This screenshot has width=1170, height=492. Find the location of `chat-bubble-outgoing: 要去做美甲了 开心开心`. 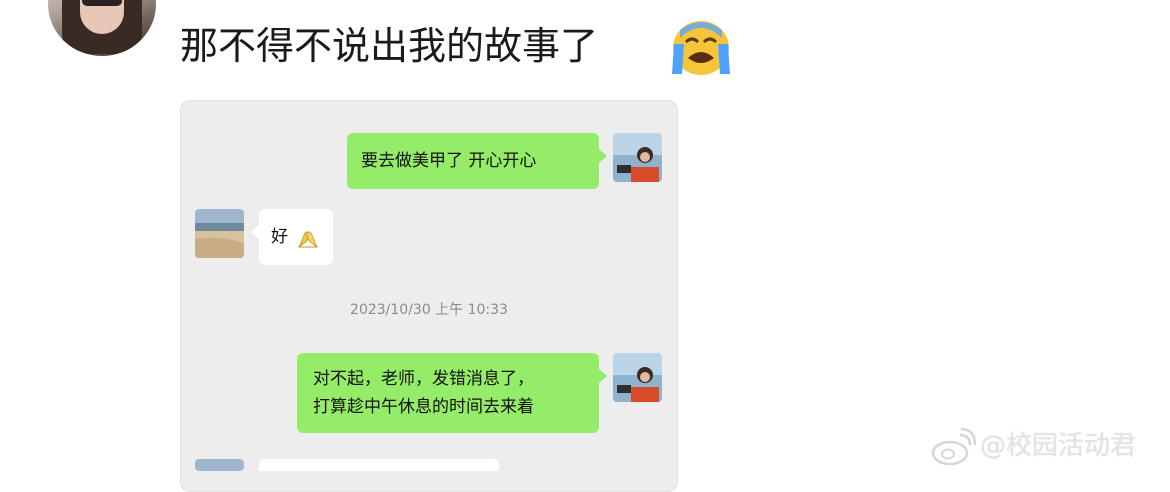

chat-bubble-outgoing: 要去做美甲了 开心开心 is located at coordinates (477, 161).